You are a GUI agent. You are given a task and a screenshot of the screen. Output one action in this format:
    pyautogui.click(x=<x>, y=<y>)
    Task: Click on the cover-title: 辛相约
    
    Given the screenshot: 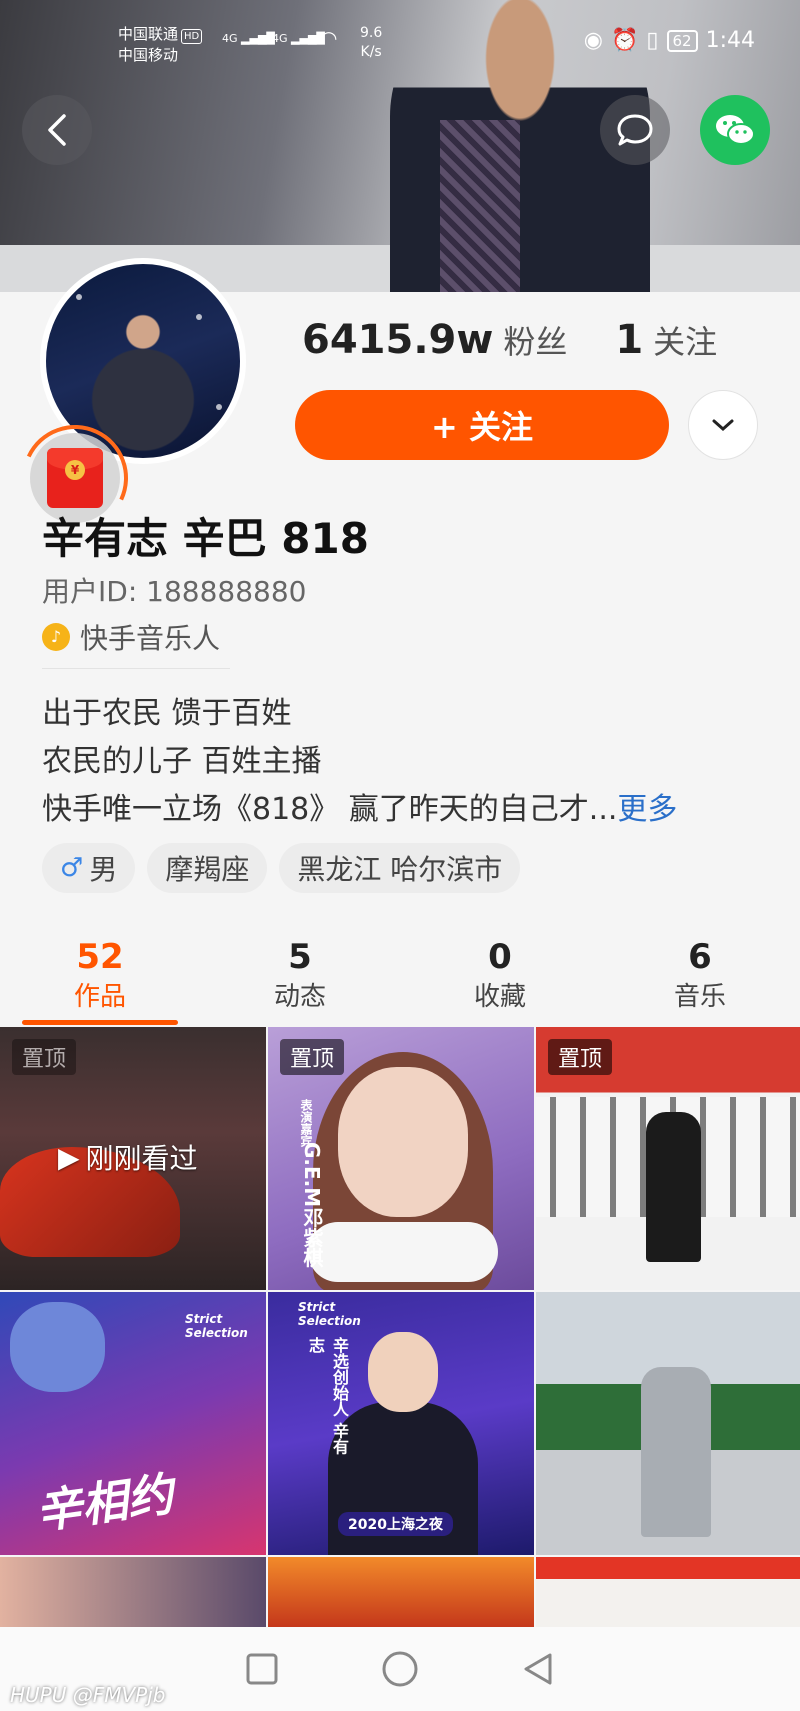 What is the action you would take?
    pyautogui.click(x=104, y=1503)
    